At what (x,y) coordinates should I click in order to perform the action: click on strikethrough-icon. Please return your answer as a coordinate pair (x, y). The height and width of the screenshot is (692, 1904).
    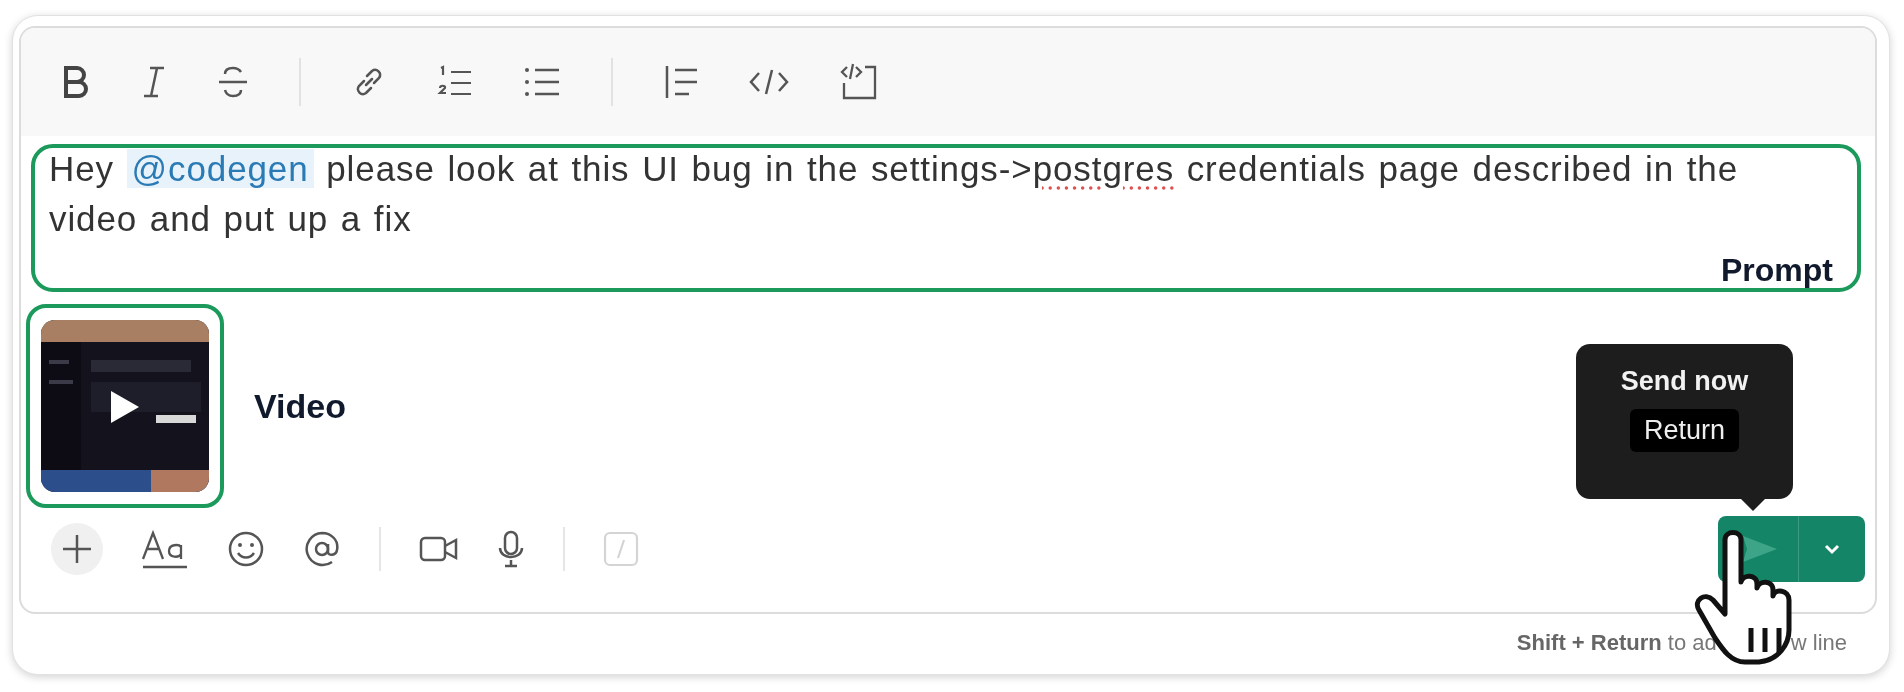
    Looking at the image, I should click on (233, 82).